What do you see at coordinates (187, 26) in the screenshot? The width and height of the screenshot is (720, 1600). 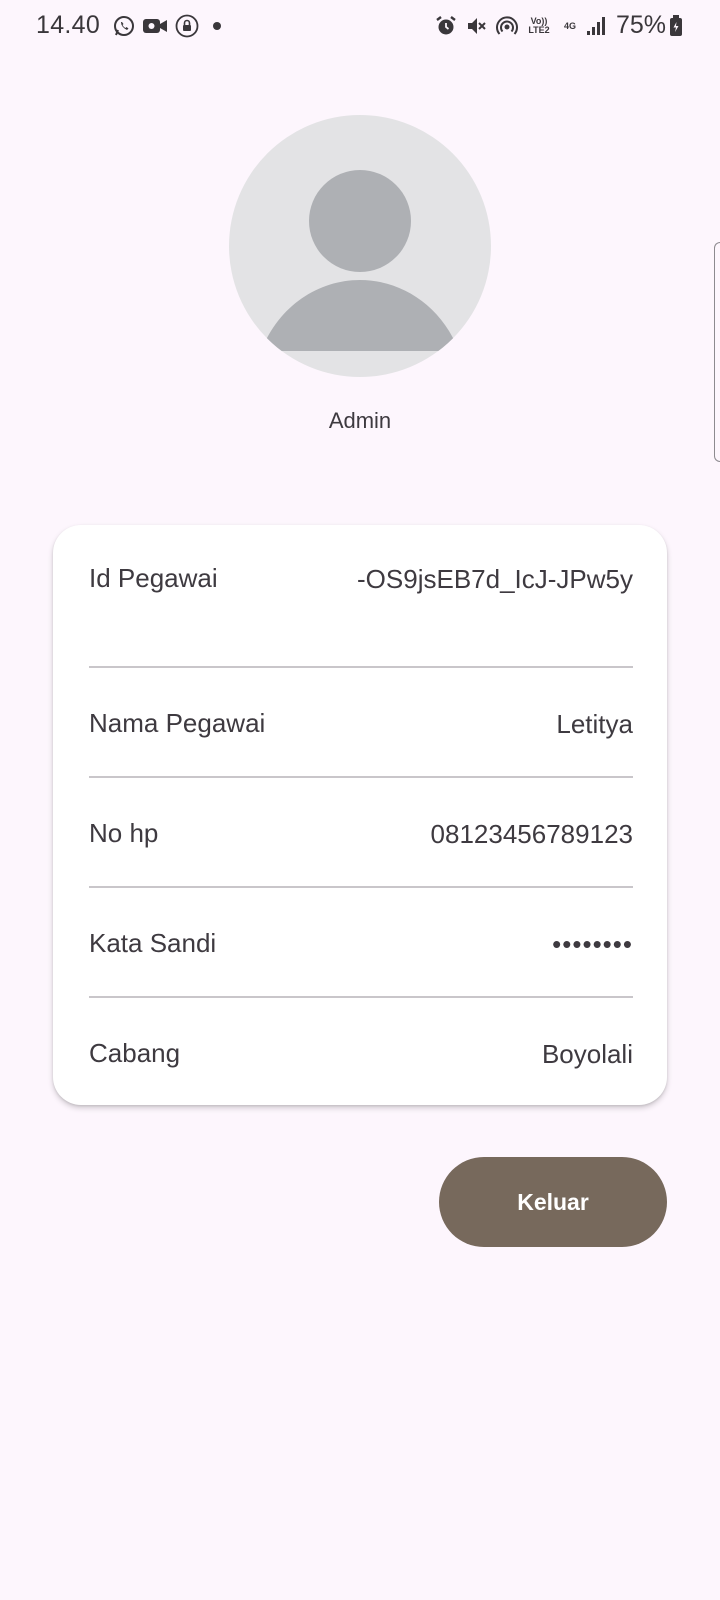 I see `lock-icon` at bounding box center [187, 26].